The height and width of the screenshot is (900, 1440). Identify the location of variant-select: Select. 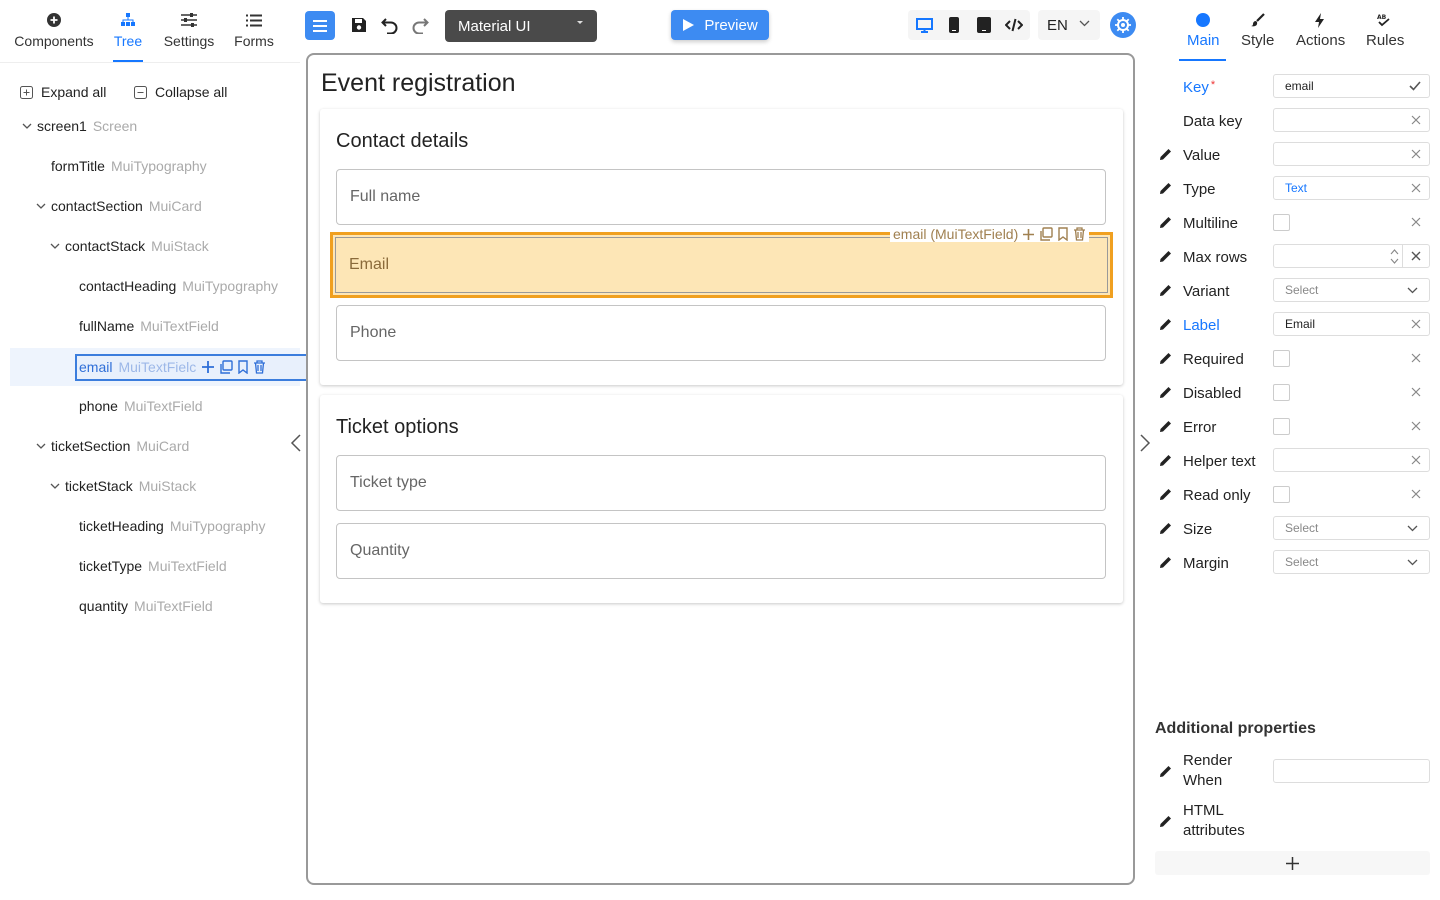
(1351, 290).